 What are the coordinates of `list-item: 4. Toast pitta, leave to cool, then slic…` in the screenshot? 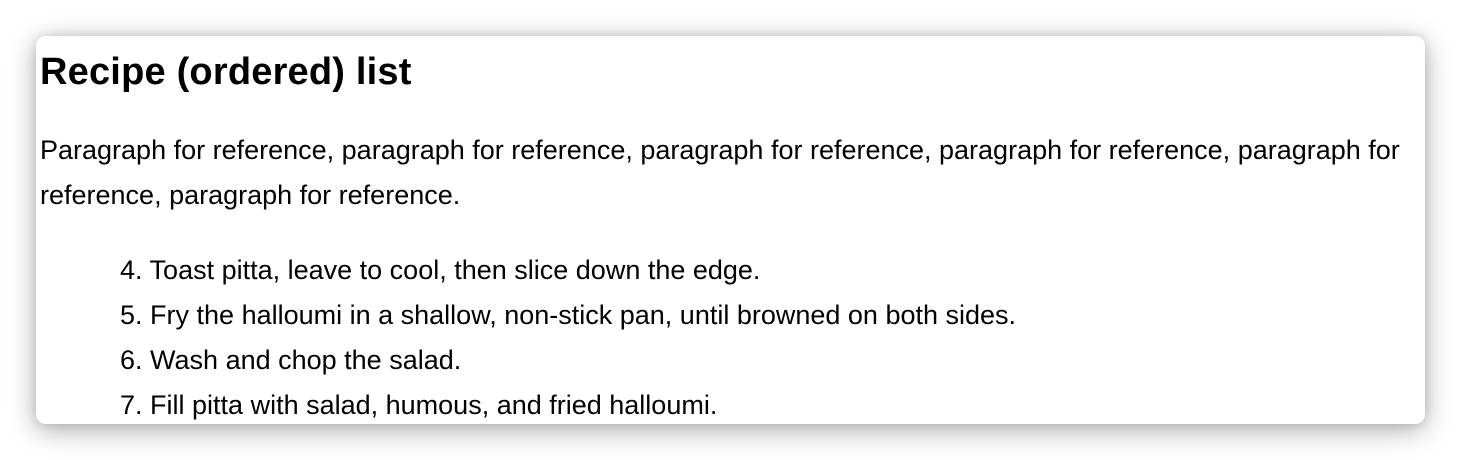 It's located at (568, 270).